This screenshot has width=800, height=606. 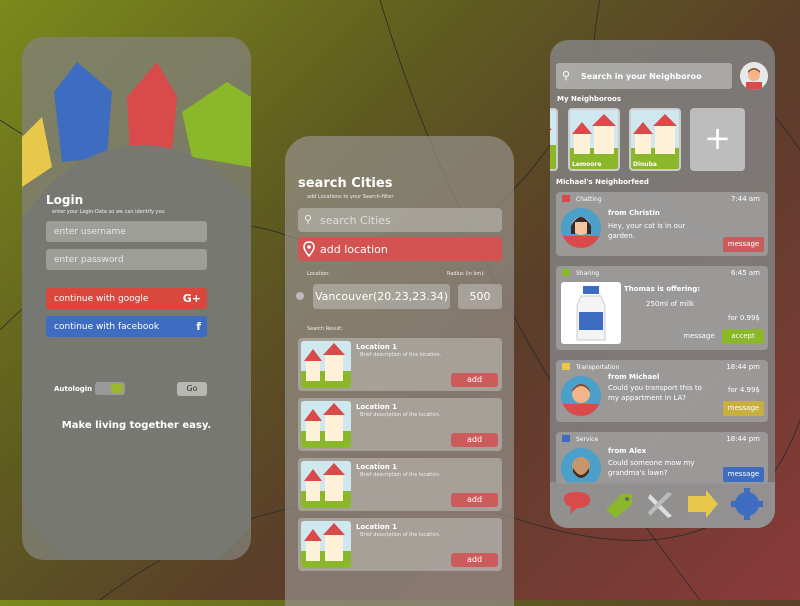 What do you see at coordinates (645, 164) in the screenshot?
I see `neighboroo-name: Dinuba` at bounding box center [645, 164].